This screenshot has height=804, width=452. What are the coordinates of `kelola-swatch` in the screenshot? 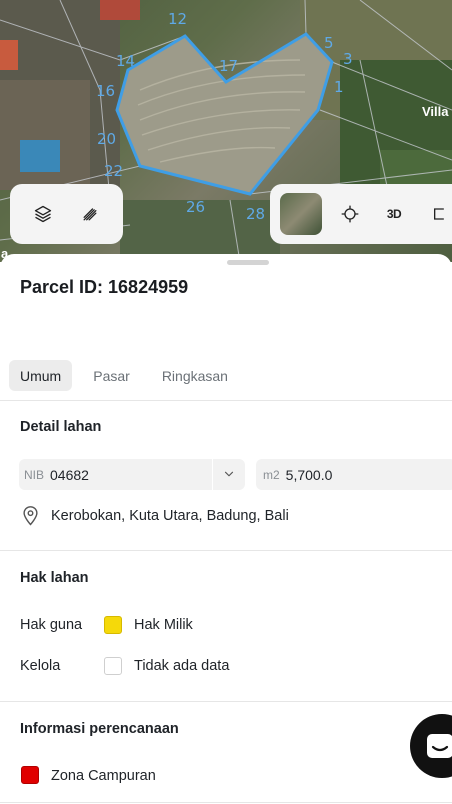 It's located at (113, 666).